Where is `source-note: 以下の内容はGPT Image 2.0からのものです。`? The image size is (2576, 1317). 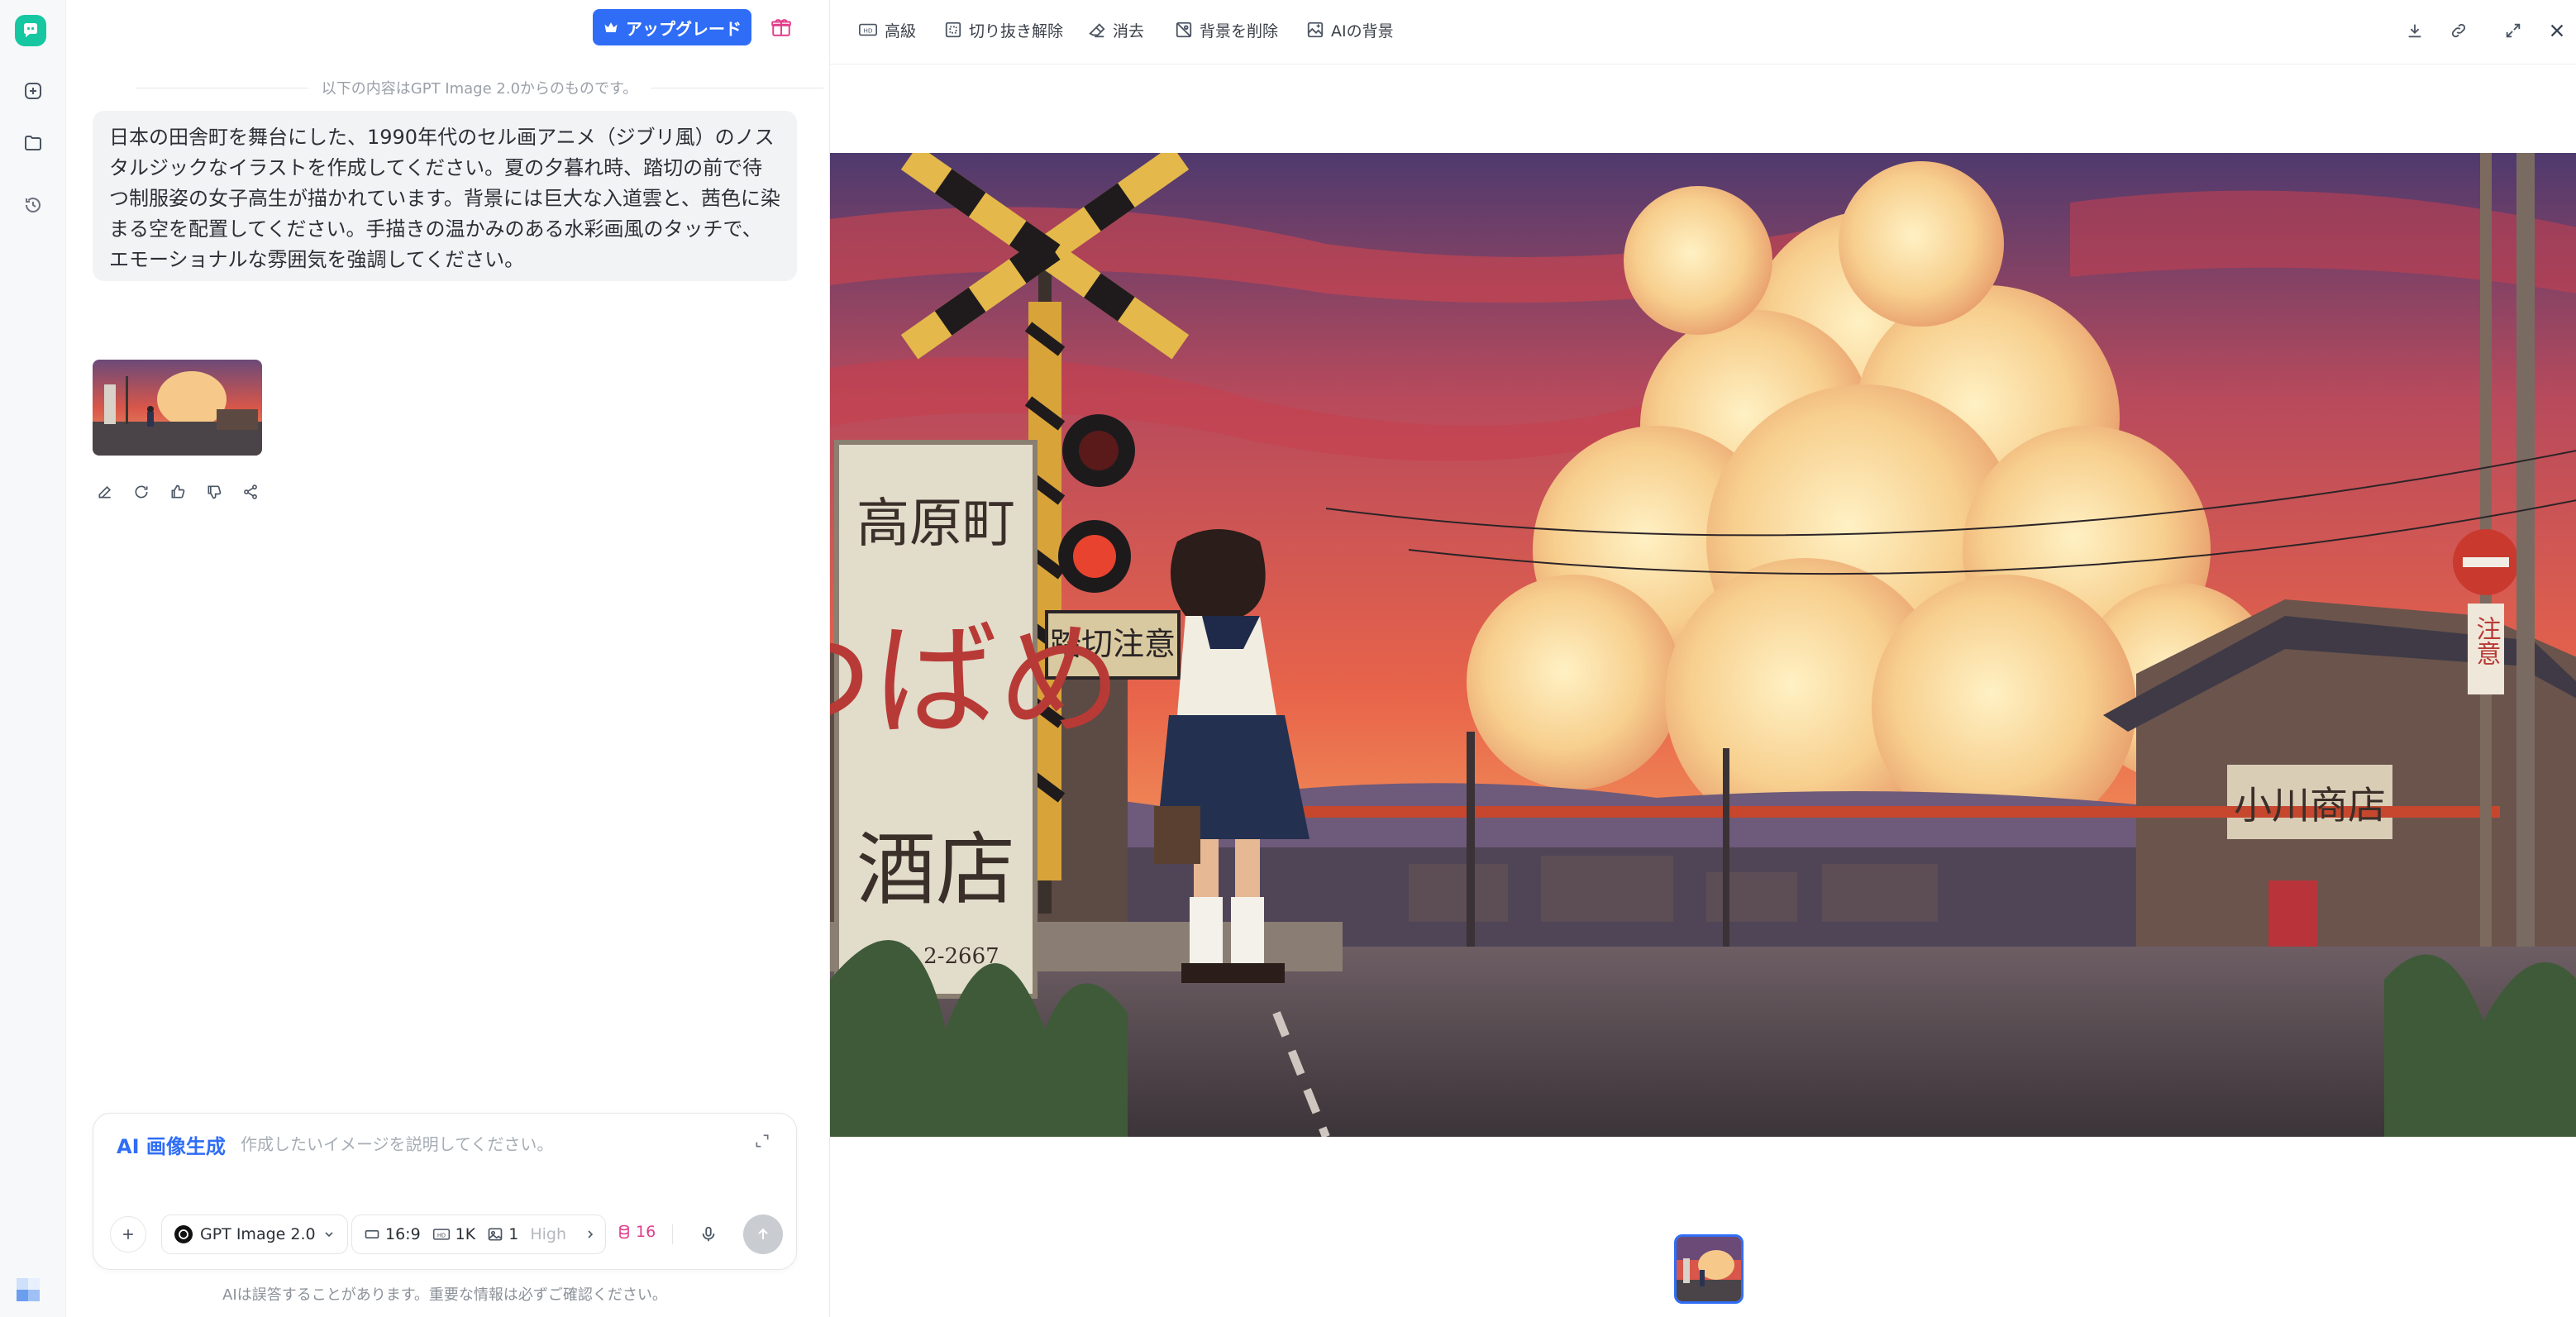 source-note: 以下の内容はGPT Image 2.0からのものです。 is located at coordinates (480, 88).